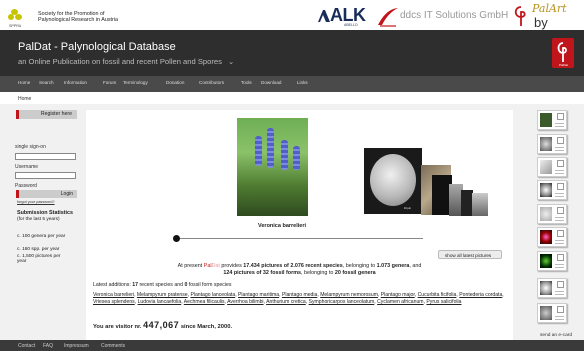  Describe the element at coordinates (400, 302) in the screenshot. I see `species-link: Cyclamen africanum` at that location.